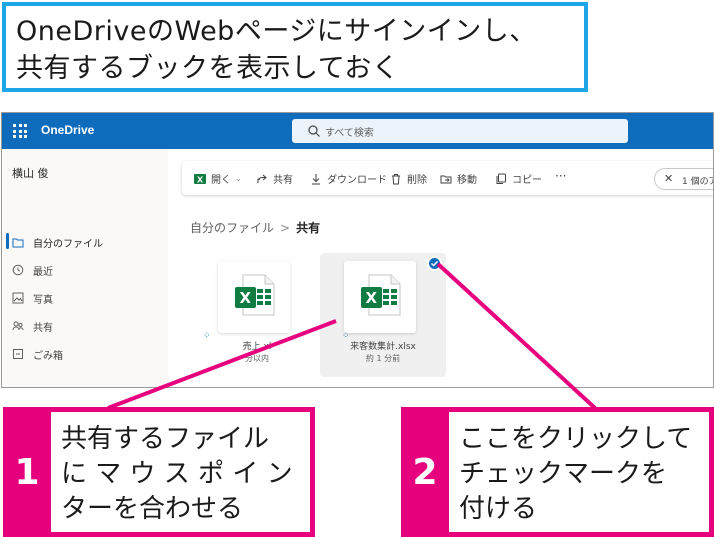 The width and height of the screenshot is (714, 537). Describe the element at coordinates (165, 439) in the screenshot. I see `step-1-line: 共有するファイル` at that location.